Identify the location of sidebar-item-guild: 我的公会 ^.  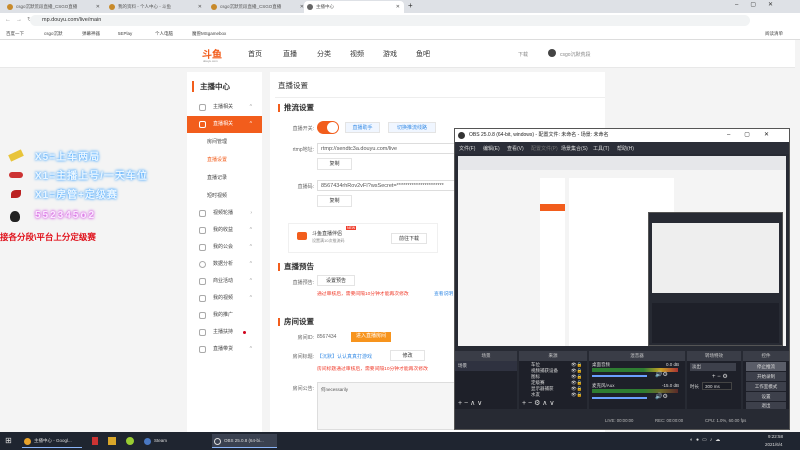
(224, 247).